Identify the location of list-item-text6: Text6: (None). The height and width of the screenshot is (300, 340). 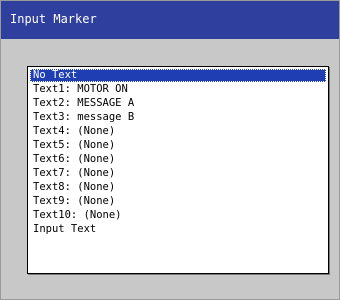
(178, 159).